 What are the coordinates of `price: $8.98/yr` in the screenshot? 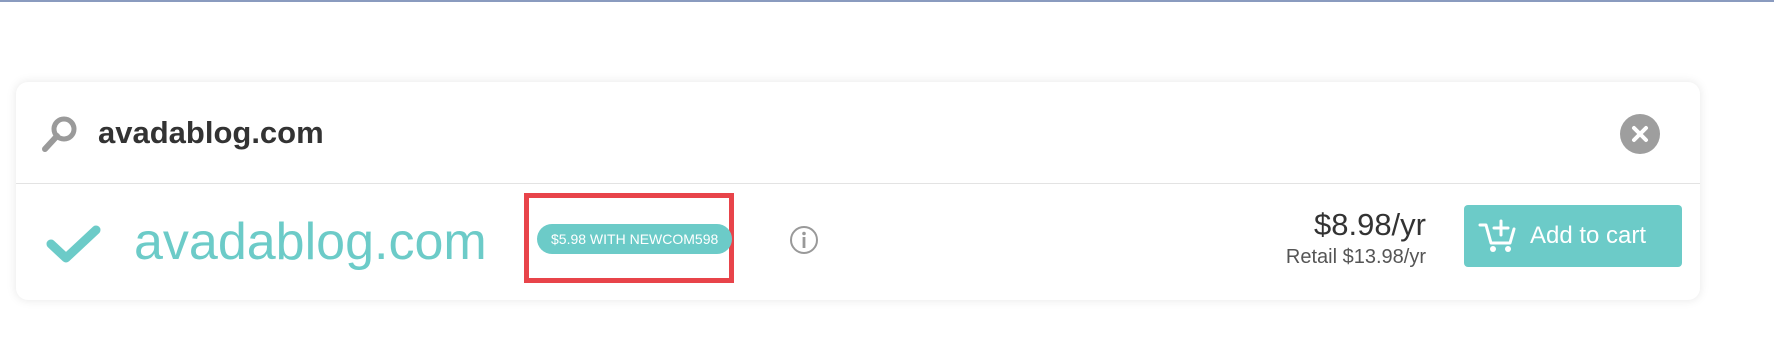 It's located at (1369, 224).